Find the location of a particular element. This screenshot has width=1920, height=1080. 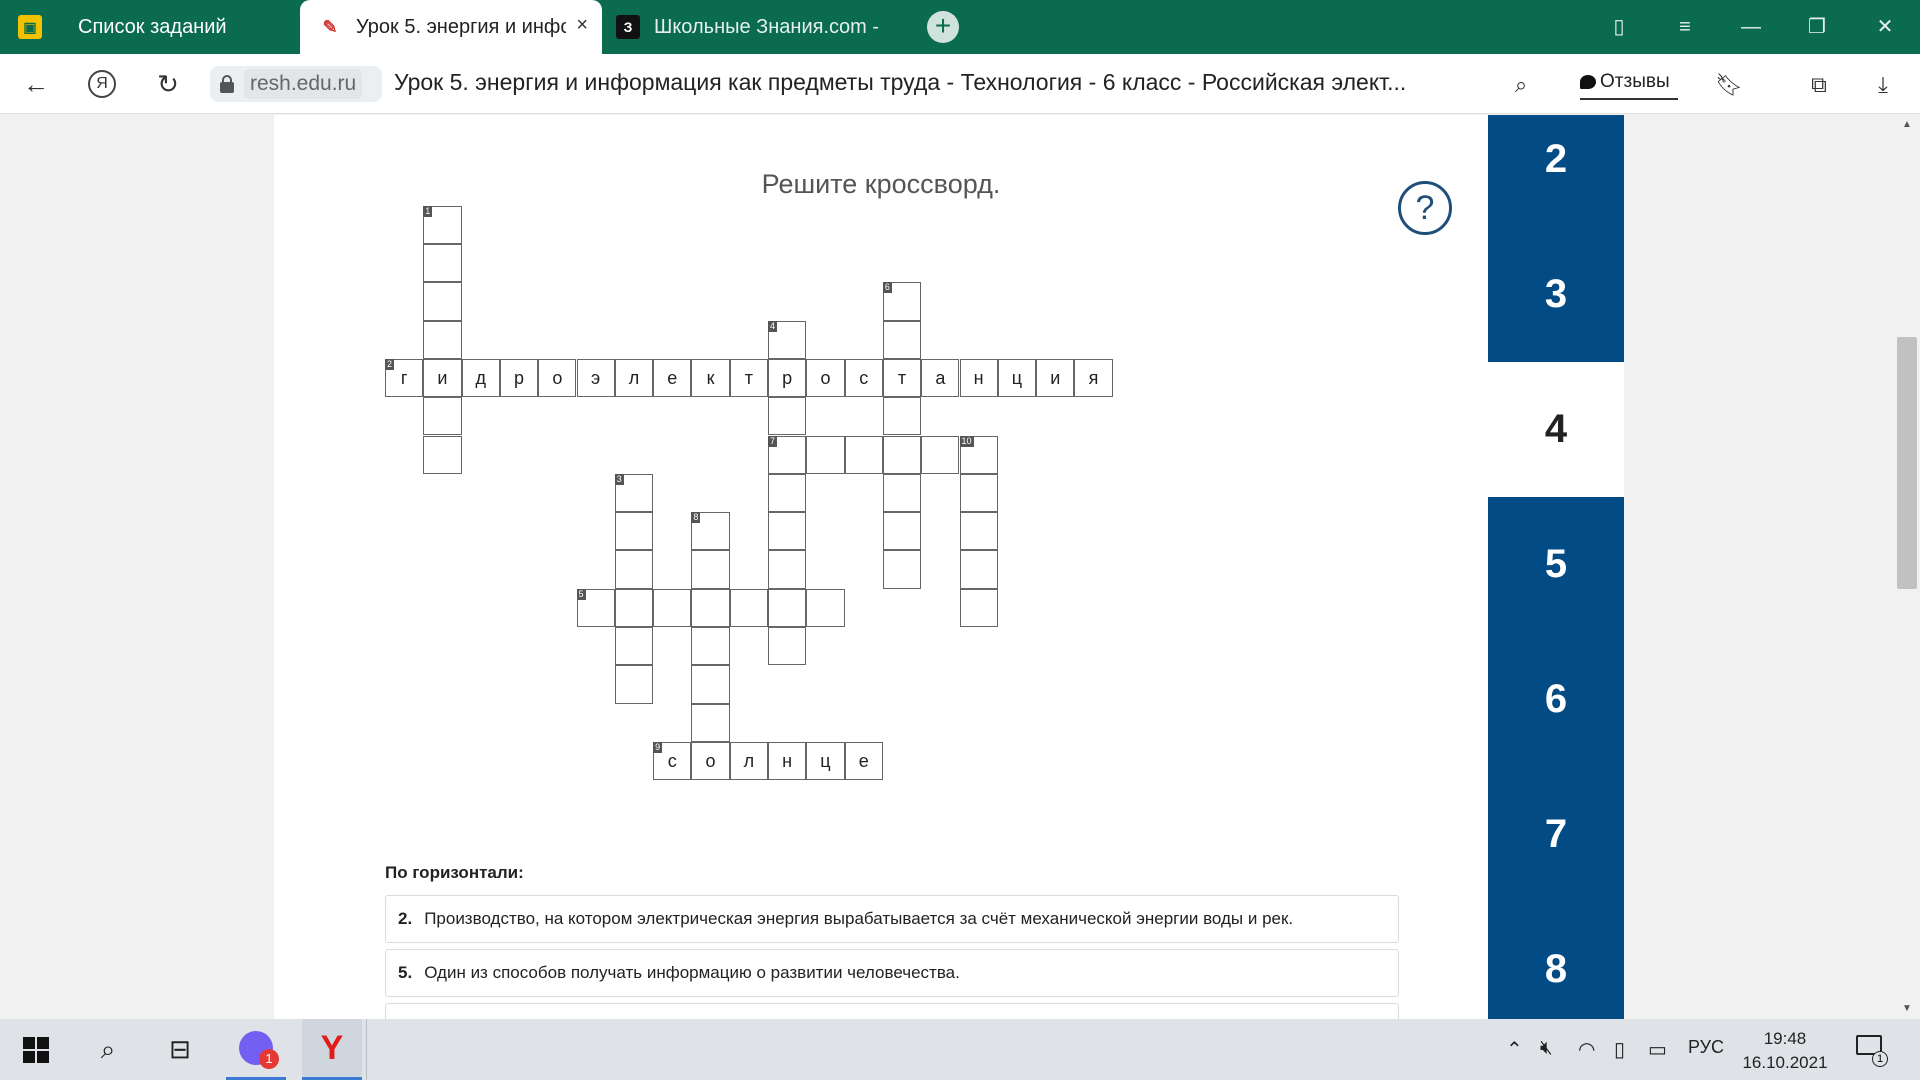

crossword-cell: я is located at coordinates (1093, 378).